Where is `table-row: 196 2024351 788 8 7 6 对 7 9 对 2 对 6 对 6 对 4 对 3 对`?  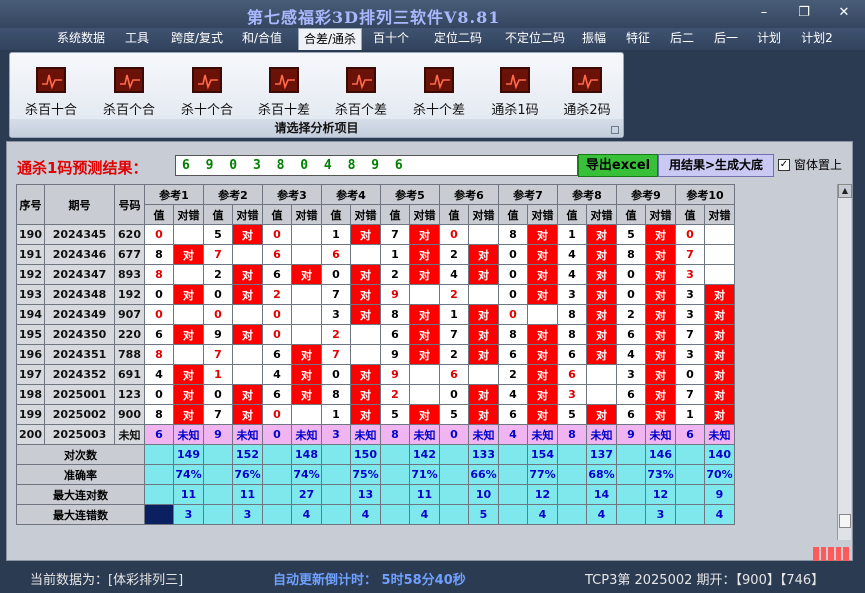 table-row: 196 2024351 788 8 7 6 对 7 9 对 2 对 6 对 6 对 4 对 3 对 is located at coordinates (375, 354).